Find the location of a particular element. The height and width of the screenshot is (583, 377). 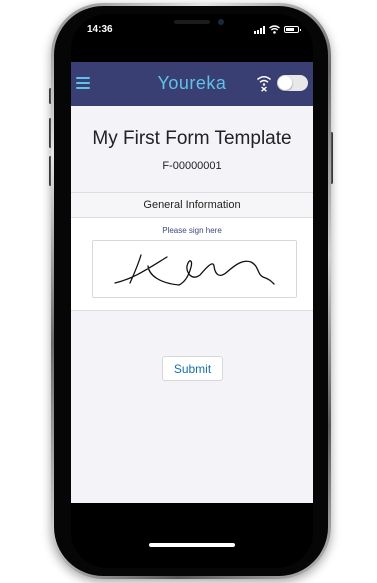

status-icons is located at coordinates (277, 29).